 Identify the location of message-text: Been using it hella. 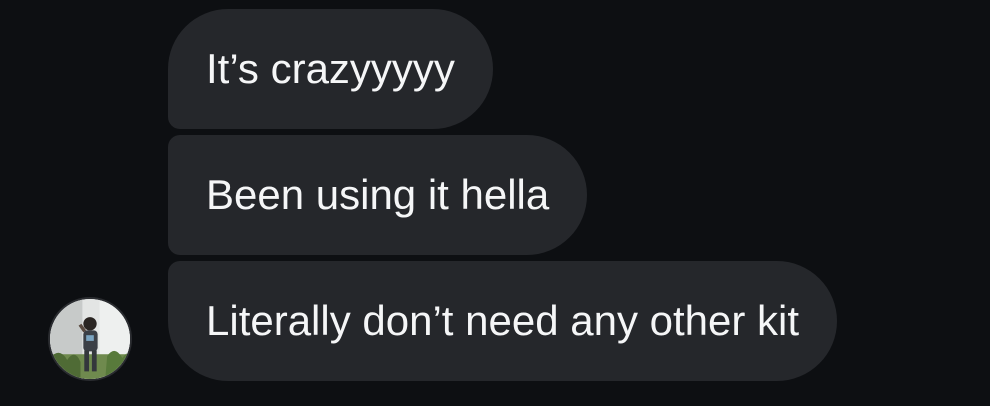
(378, 194).